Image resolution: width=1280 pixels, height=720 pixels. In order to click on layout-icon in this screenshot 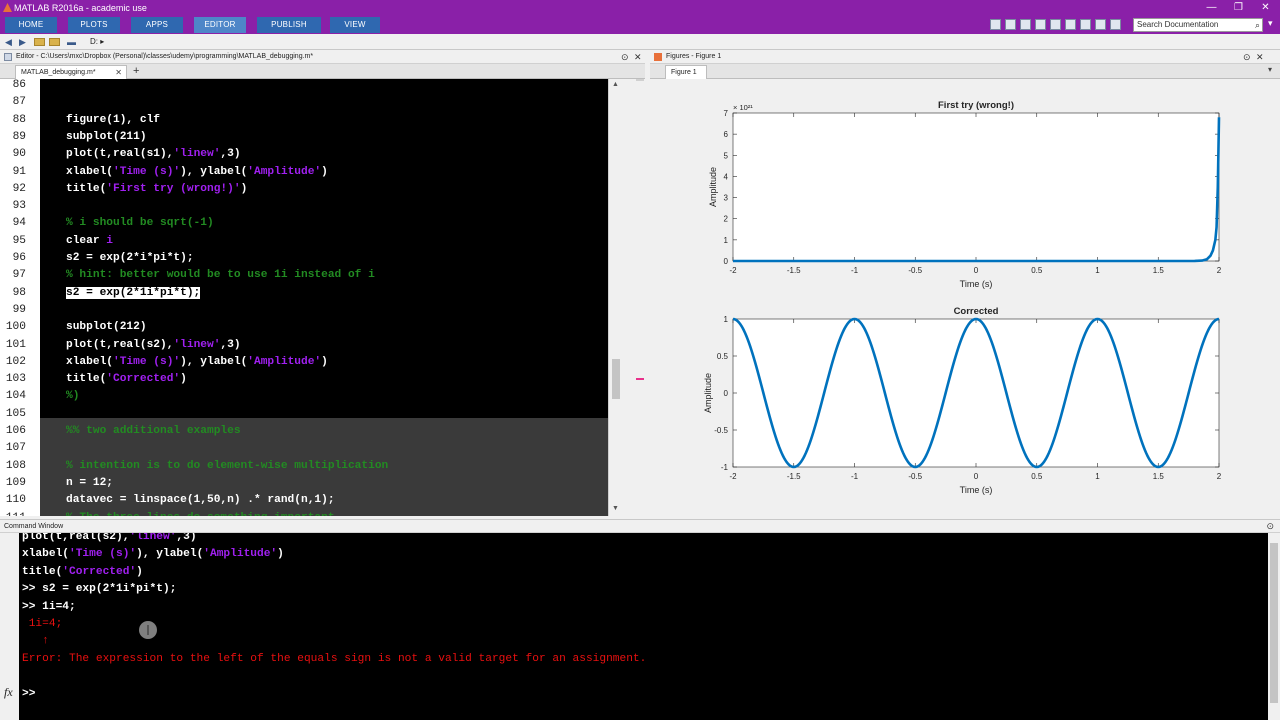, I will do `click(995, 24)`.